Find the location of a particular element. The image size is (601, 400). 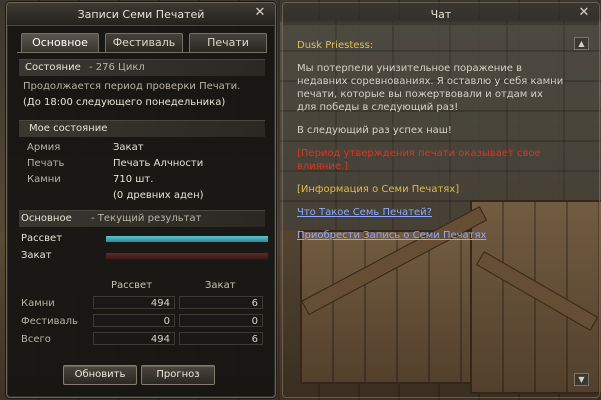

col-dusk-header: Закат is located at coordinates (220, 285).